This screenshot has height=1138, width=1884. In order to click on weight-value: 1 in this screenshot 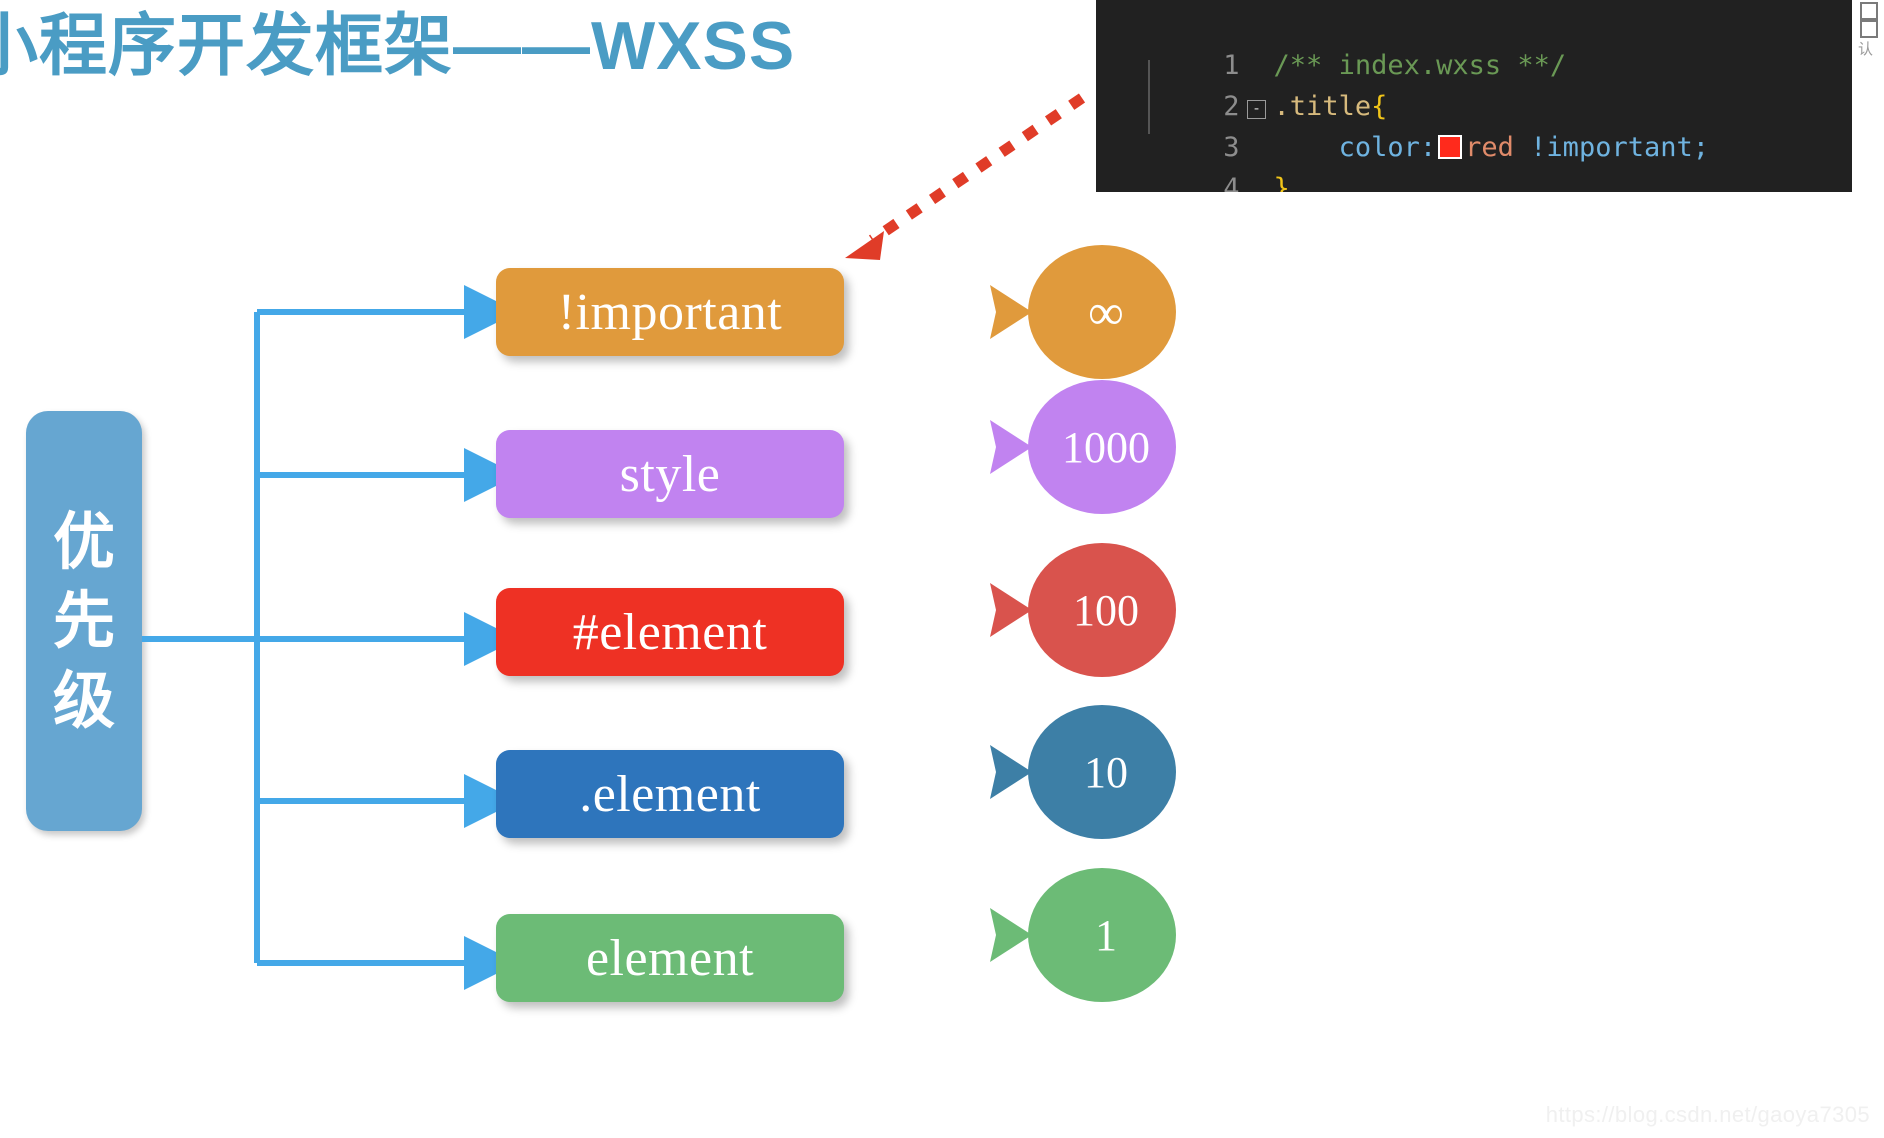, I will do `click(1106, 935)`.